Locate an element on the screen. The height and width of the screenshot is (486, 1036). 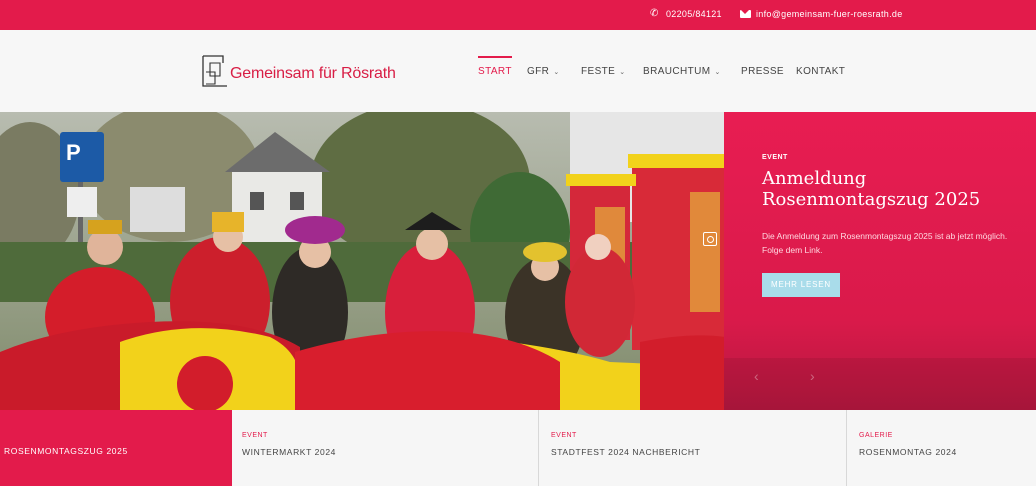
phone-link: 02205/84121 is located at coordinates (694, 14).